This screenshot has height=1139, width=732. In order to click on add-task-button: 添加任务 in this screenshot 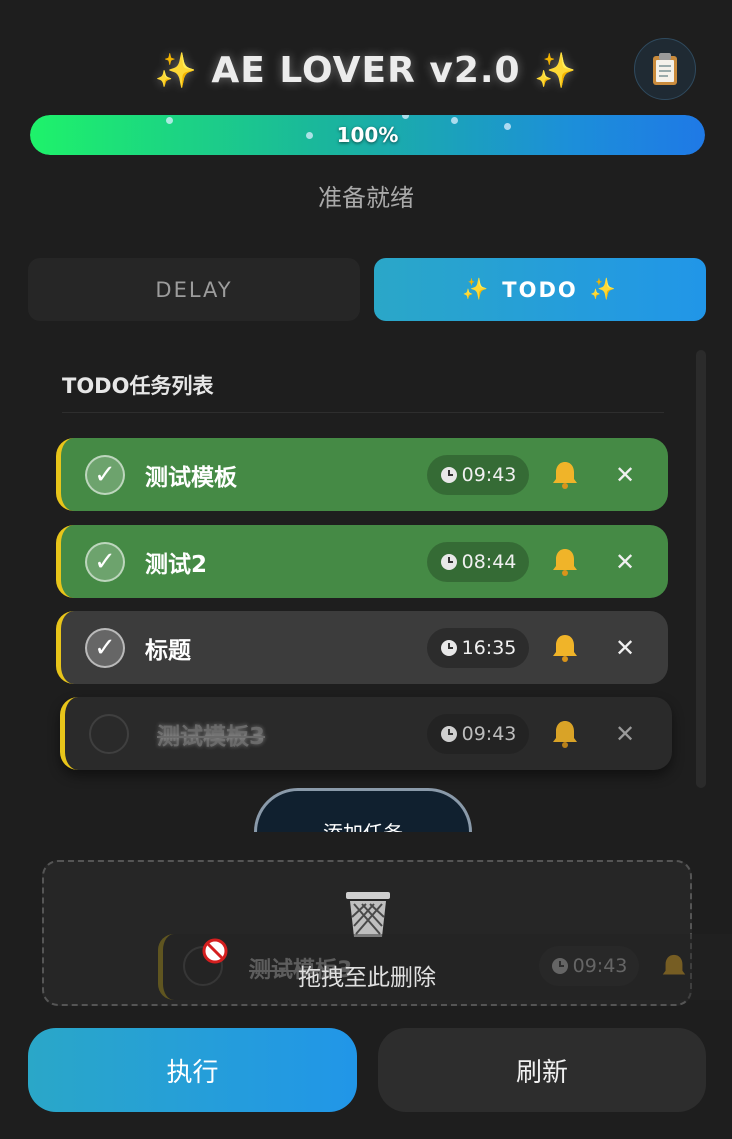, I will do `click(363, 810)`.